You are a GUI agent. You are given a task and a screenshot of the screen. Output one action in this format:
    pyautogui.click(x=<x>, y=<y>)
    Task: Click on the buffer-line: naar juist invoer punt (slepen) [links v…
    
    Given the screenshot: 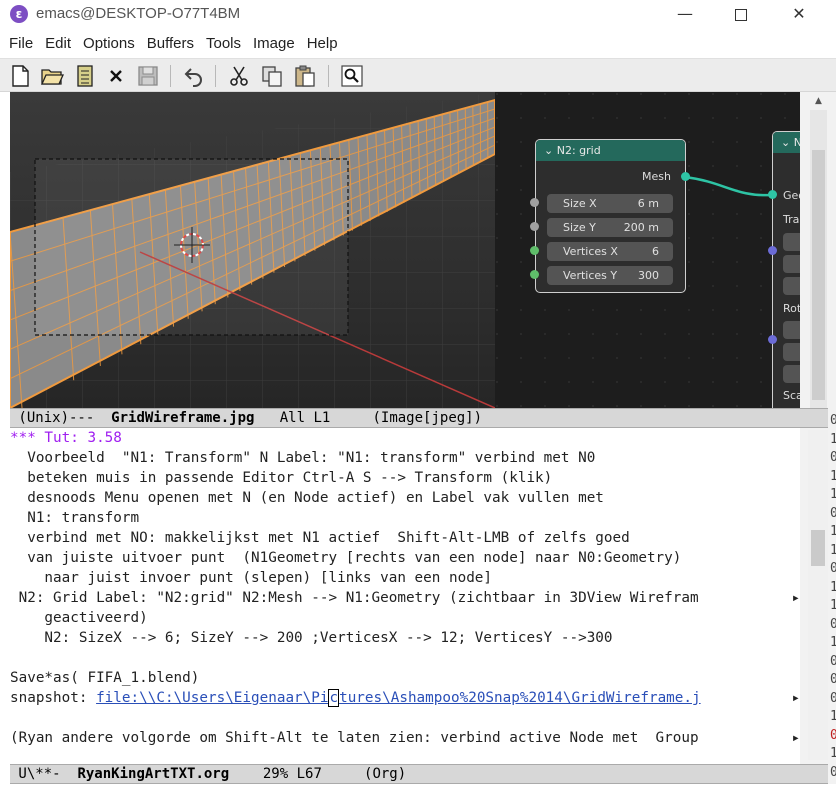 What is the action you would take?
    pyautogui.click(x=251, y=578)
    